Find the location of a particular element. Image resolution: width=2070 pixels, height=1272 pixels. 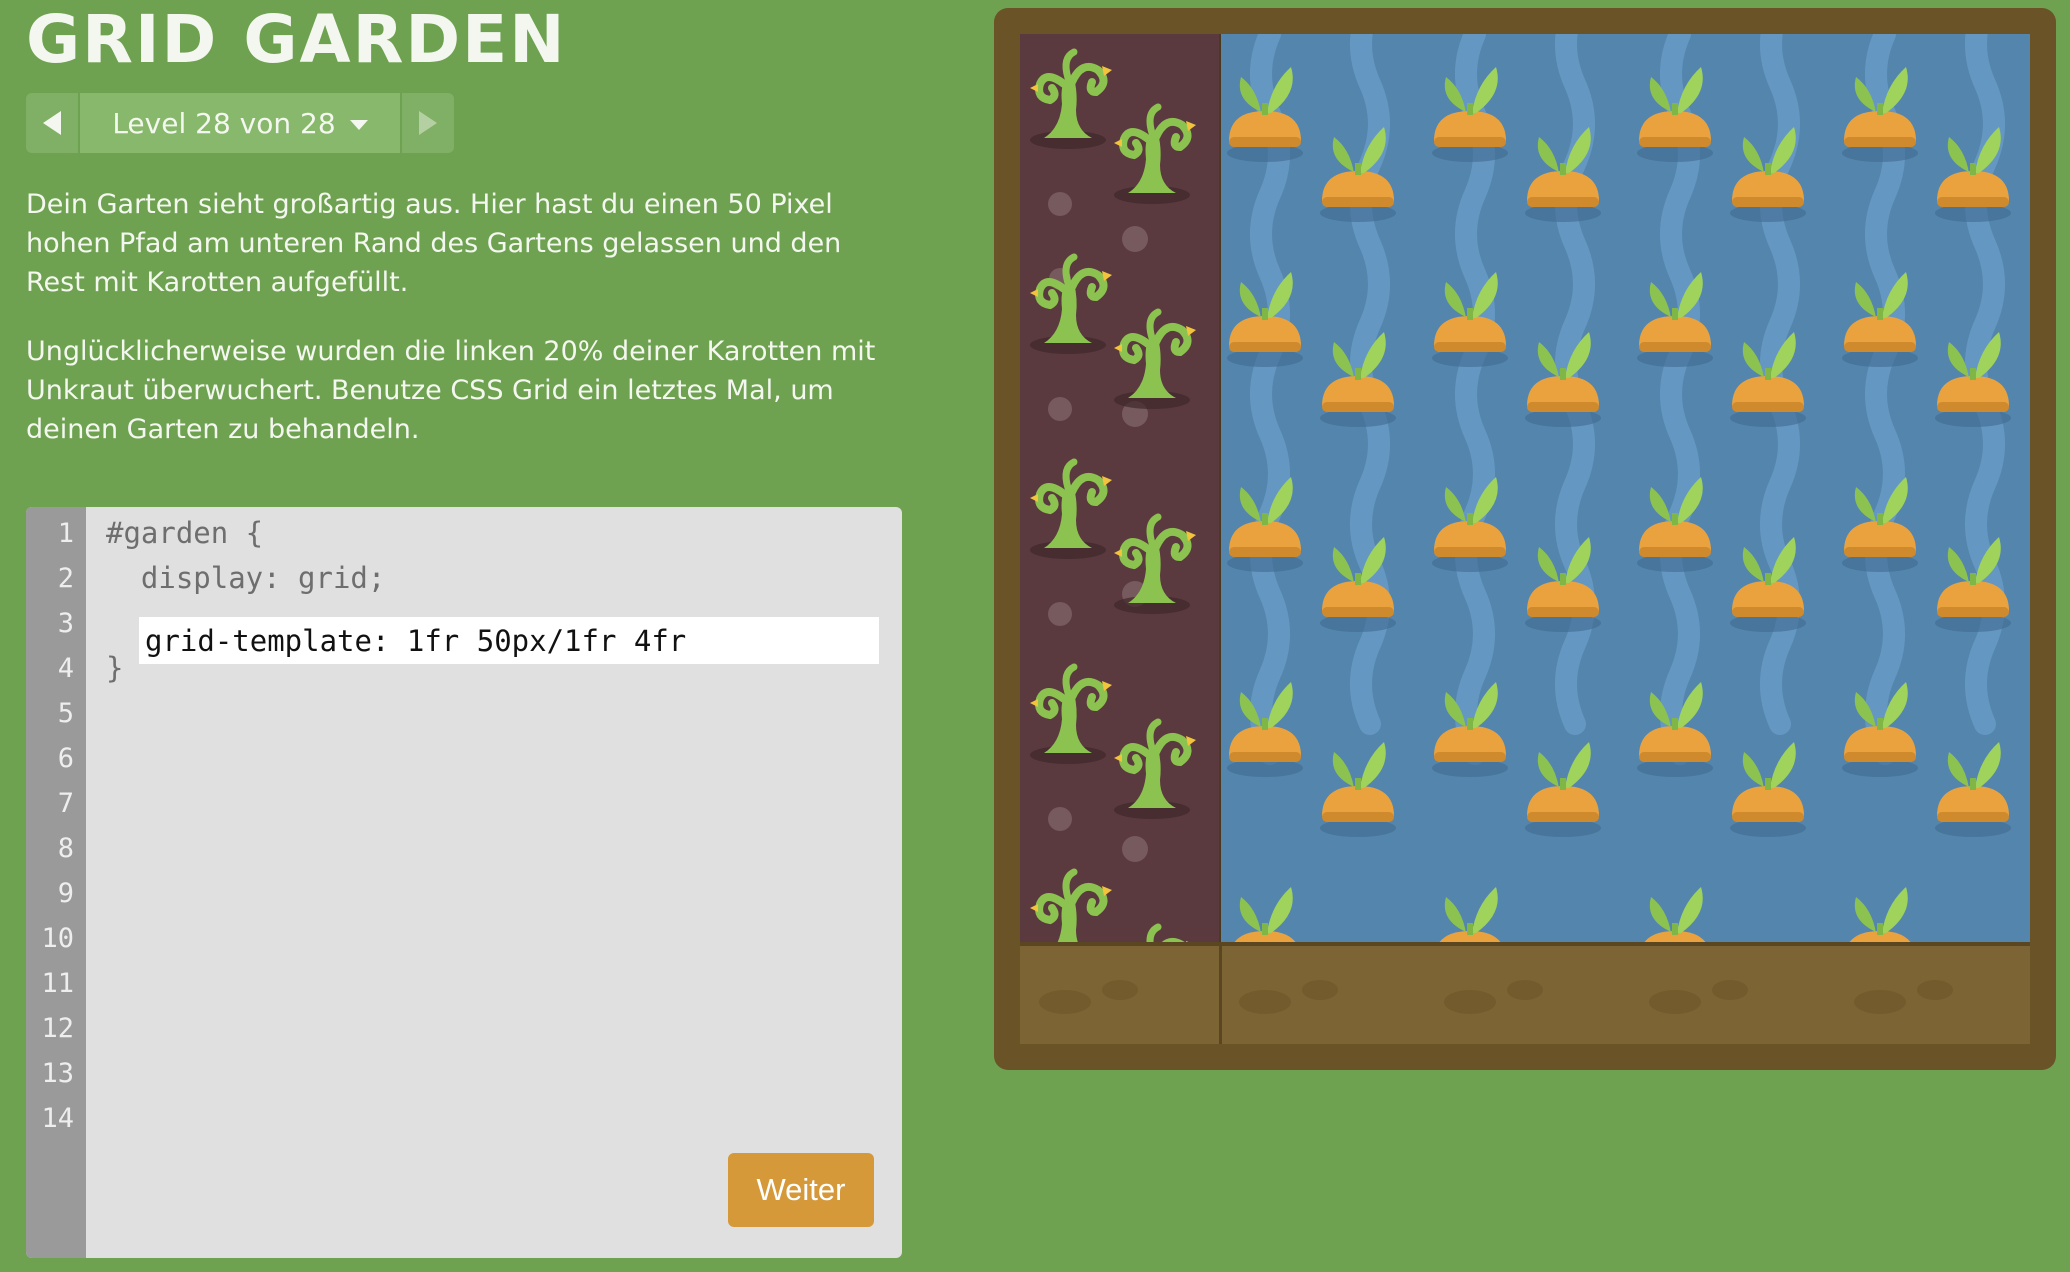

level-navigation: Level 28 von 28 is located at coordinates (240, 123).